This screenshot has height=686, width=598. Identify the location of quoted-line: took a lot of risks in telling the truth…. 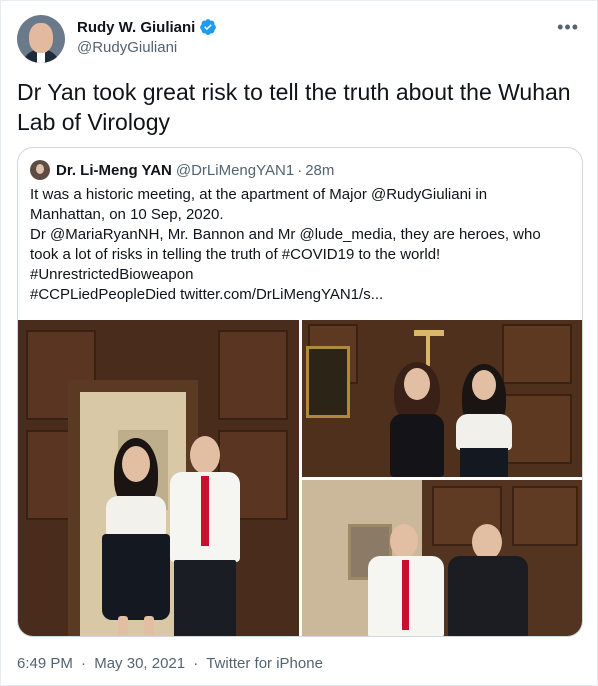
(235, 254).